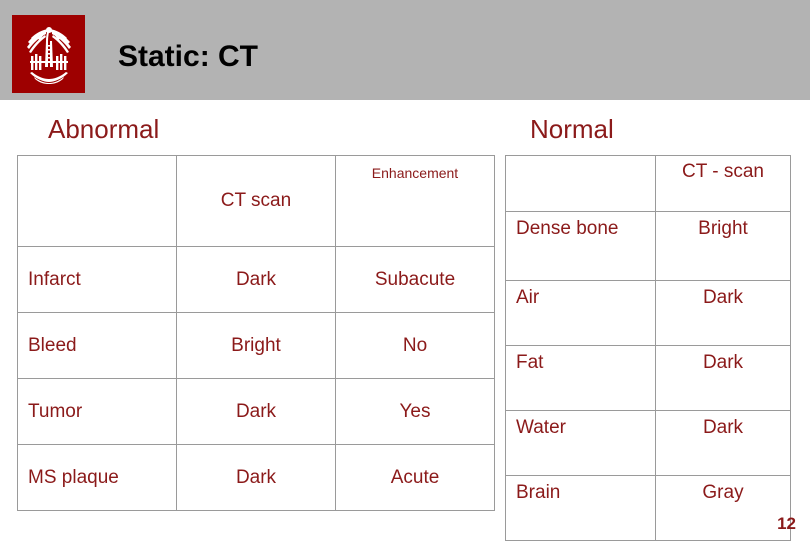 This screenshot has width=810, height=541. Describe the element at coordinates (97, 411) in the screenshot. I see `row-label-tumor: Tumor` at that location.